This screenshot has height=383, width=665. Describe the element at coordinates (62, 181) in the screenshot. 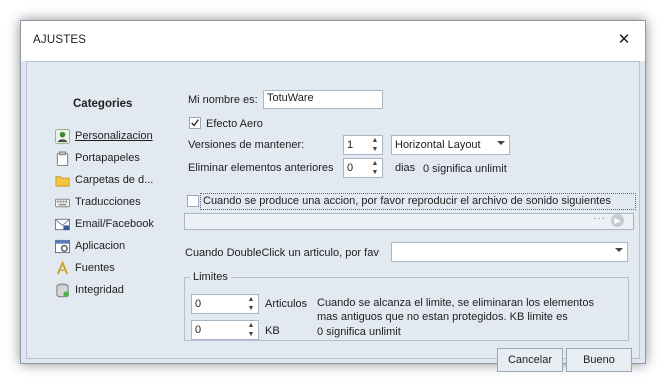

I see `folder-icon` at that location.